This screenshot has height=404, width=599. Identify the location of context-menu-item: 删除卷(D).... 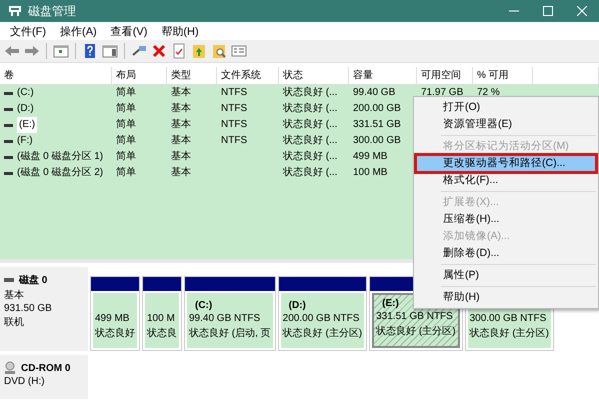
(506, 253).